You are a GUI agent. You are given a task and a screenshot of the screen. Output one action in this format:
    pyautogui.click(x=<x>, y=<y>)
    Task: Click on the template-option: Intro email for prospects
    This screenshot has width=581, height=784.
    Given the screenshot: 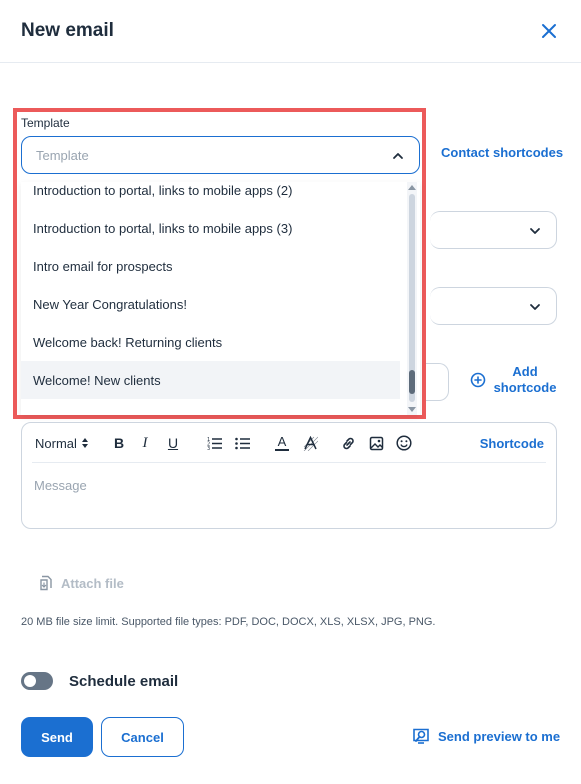 What is the action you would take?
    pyautogui.click(x=210, y=266)
    